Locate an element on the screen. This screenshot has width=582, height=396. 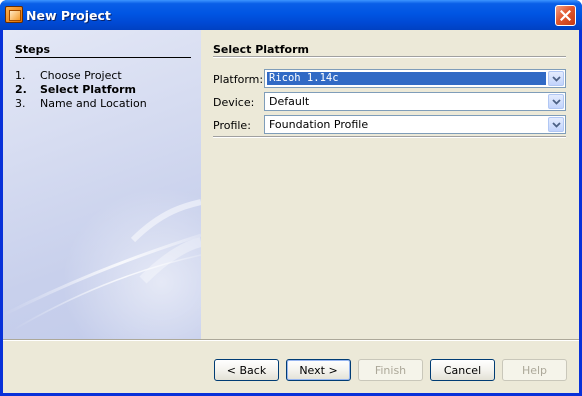
step-select-platform: 2. Select Platform is located at coordinates (75, 89).